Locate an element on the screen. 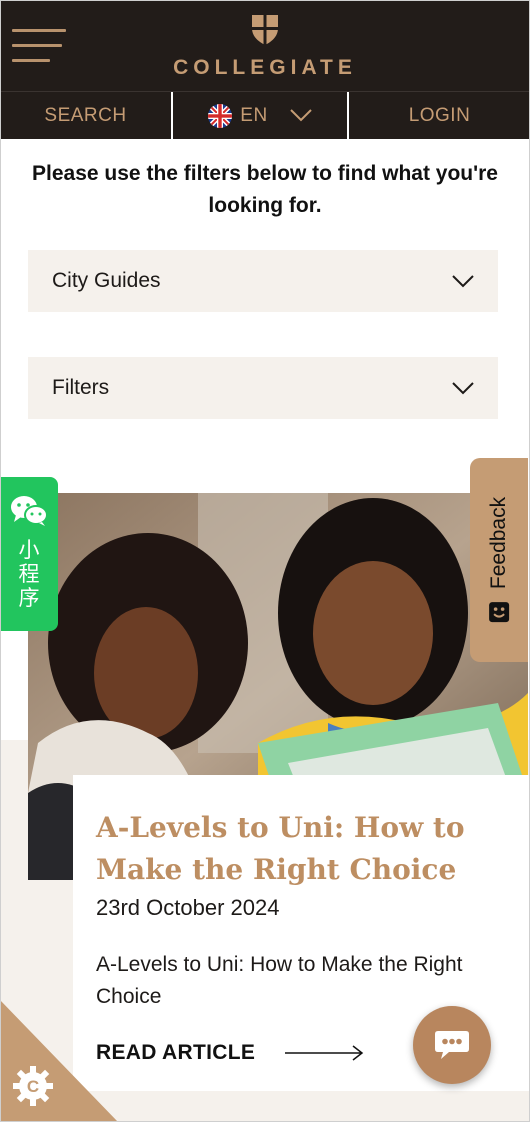 The height and width of the screenshot is (1122, 530). chat-bubble-icon is located at coordinates (452, 1045).